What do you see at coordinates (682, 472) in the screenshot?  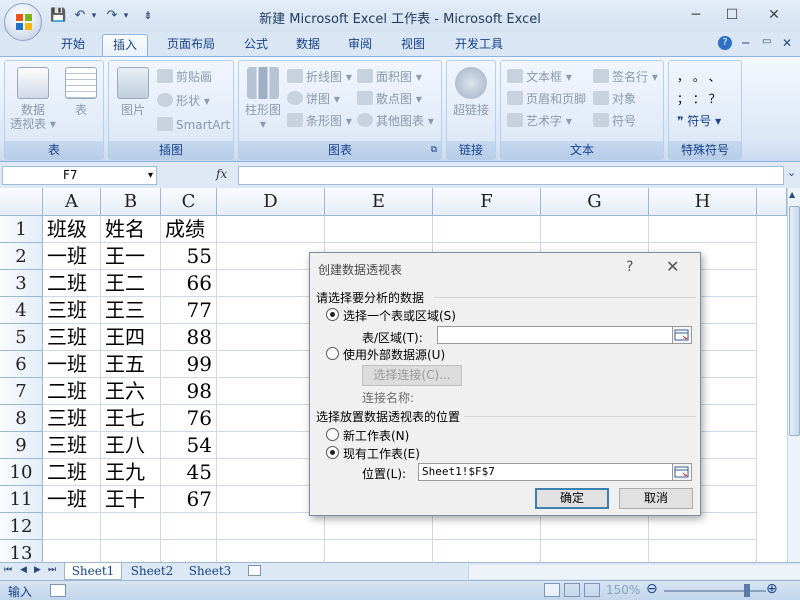 I see `location-picker-button` at bounding box center [682, 472].